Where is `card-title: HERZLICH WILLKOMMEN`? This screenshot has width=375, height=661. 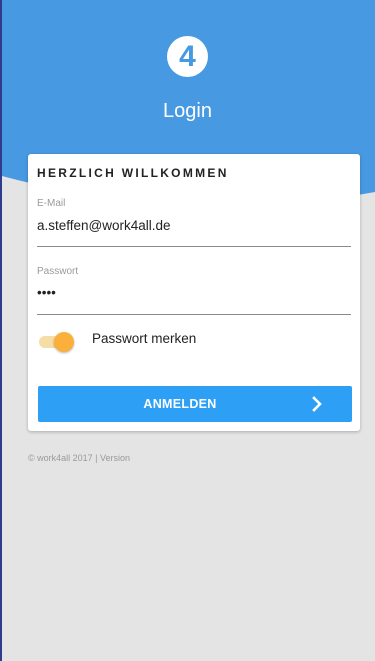
card-title: HERZLICH WILLKOMMEN is located at coordinates (133, 173).